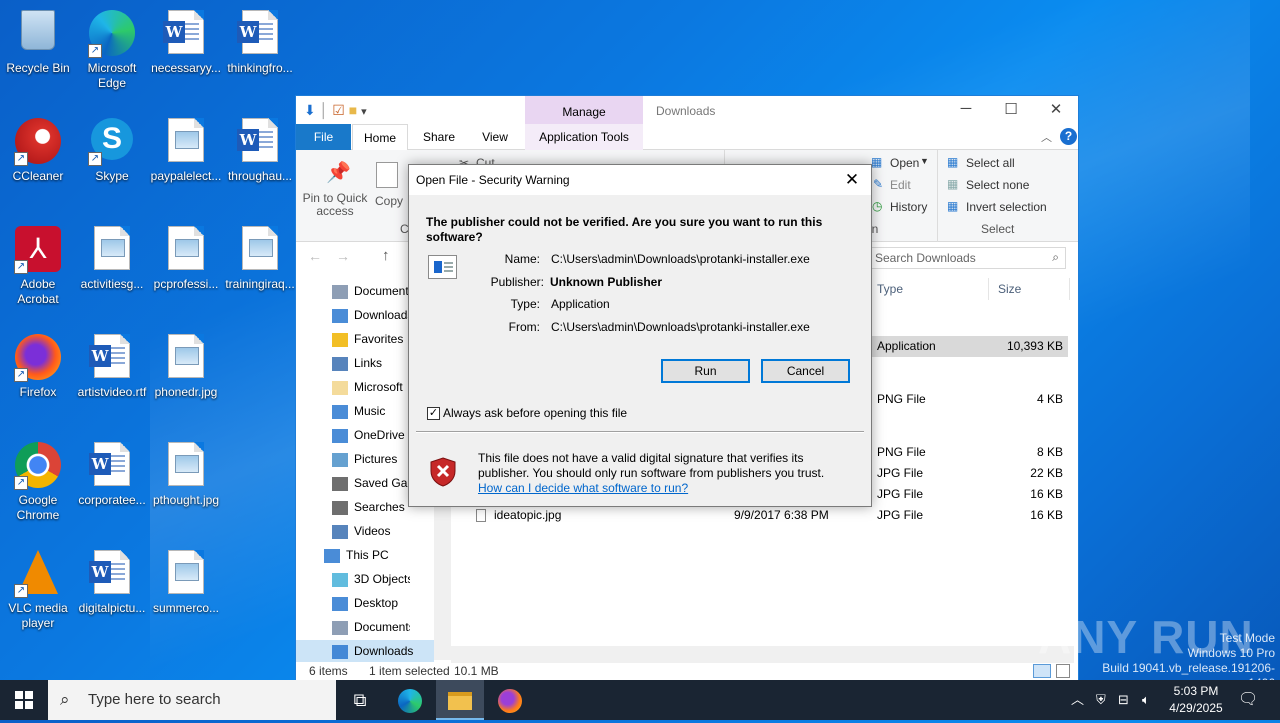  What do you see at coordinates (1068, 136) in the screenshot?
I see `help-icon: ?` at bounding box center [1068, 136].